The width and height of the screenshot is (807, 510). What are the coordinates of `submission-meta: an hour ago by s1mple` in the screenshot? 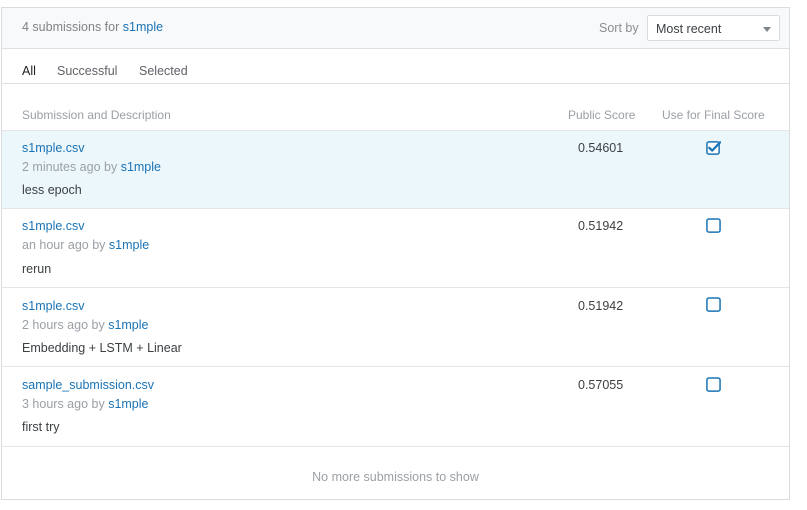 It's located at (85, 245).